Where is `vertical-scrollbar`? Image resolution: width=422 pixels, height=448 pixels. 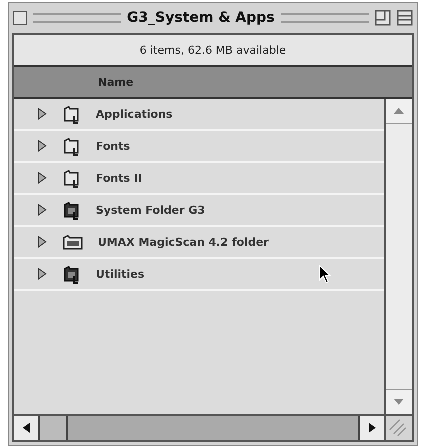
vertical-scrollbar is located at coordinates (398, 256).